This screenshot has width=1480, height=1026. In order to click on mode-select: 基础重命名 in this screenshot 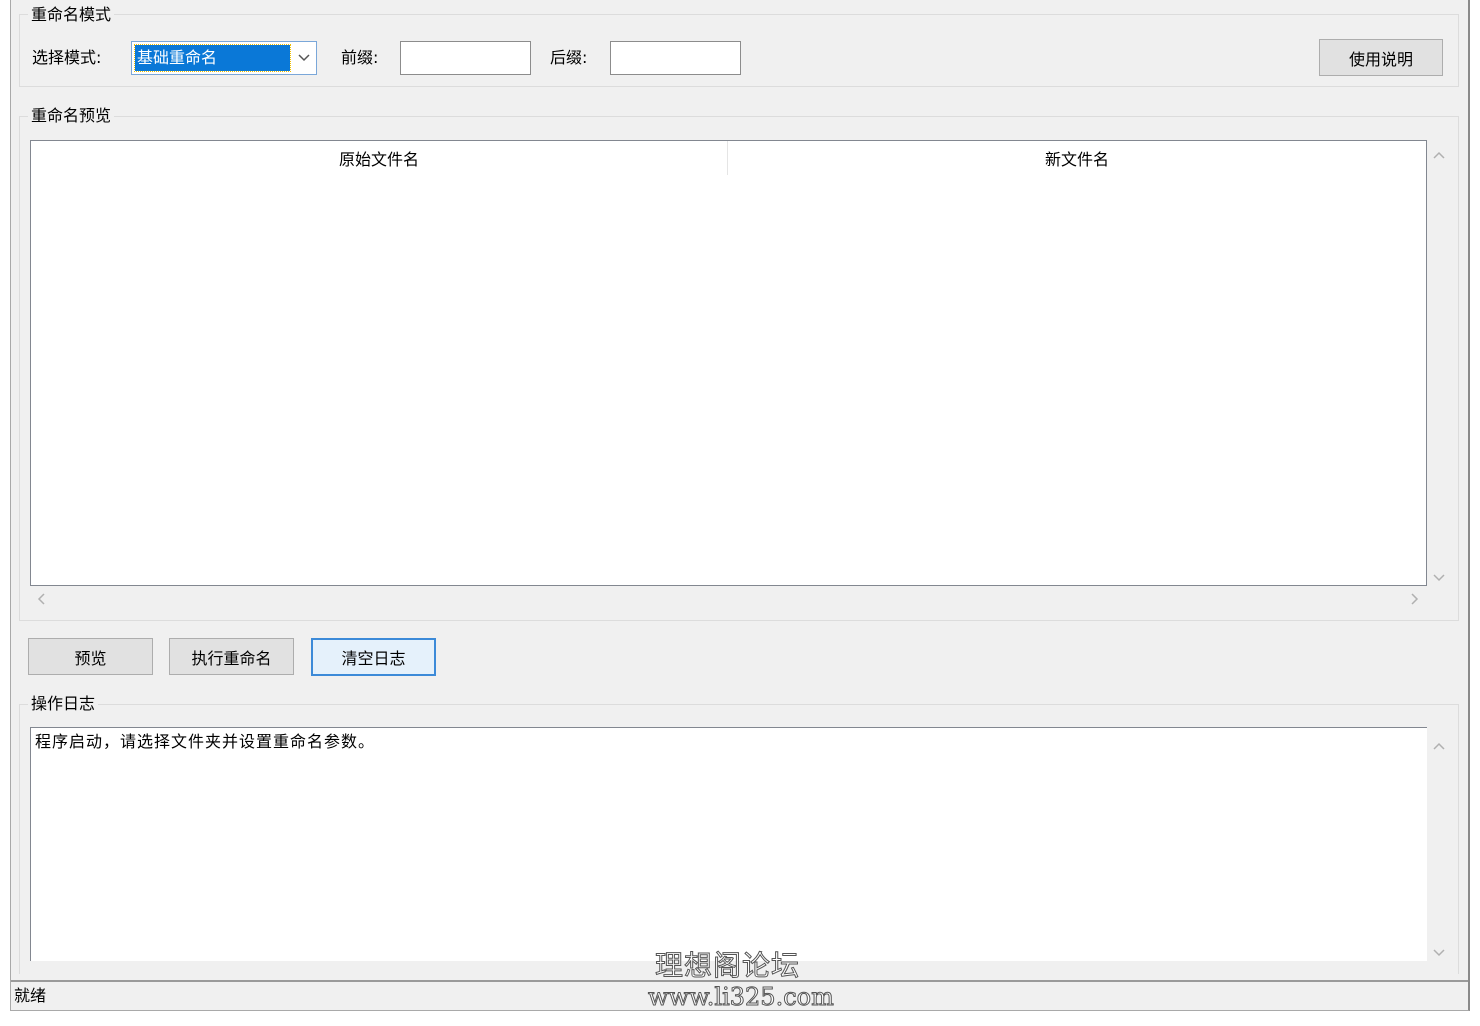, I will do `click(224, 58)`.